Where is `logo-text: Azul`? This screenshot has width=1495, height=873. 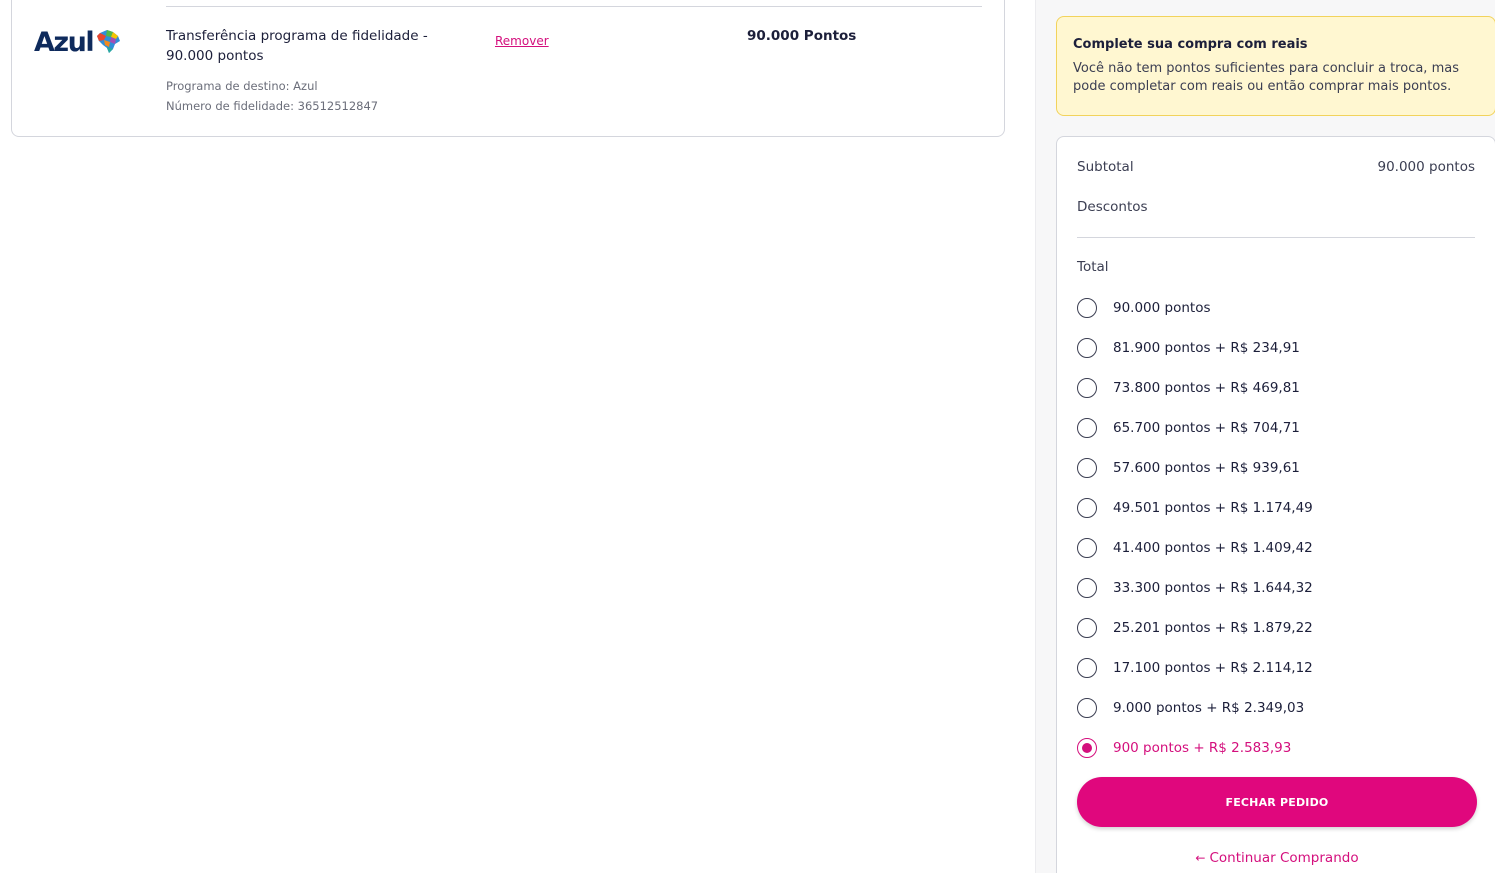 logo-text: Azul is located at coordinates (64, 42).